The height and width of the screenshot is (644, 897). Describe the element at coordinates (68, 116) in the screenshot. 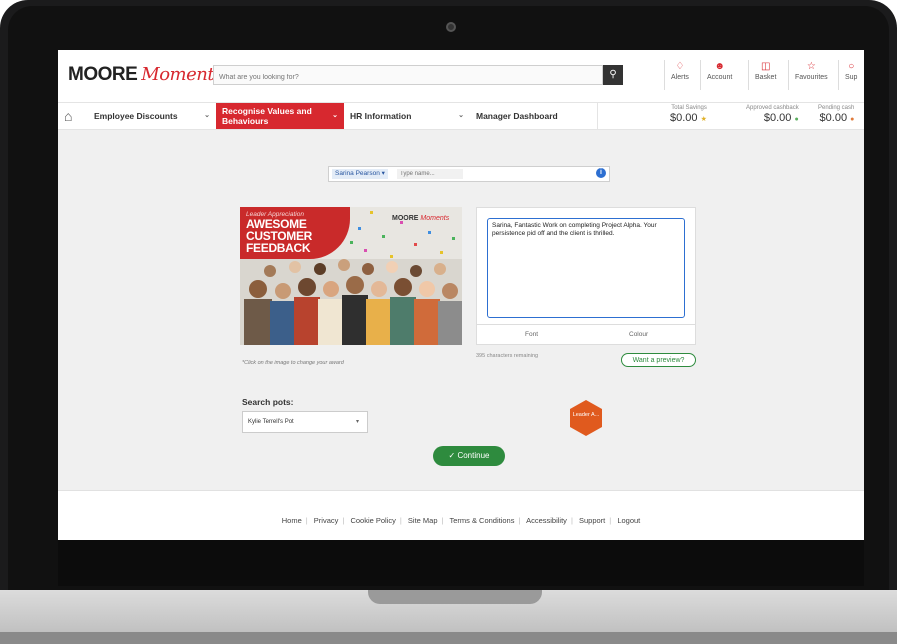

I see `home-icon: ⌂` at that location.